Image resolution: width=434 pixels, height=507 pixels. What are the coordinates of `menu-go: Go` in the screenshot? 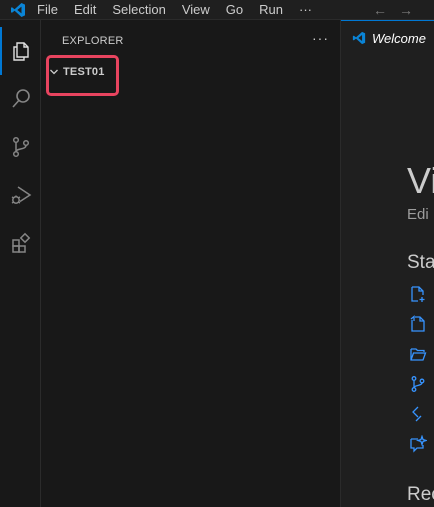 It's located at (234, 10).